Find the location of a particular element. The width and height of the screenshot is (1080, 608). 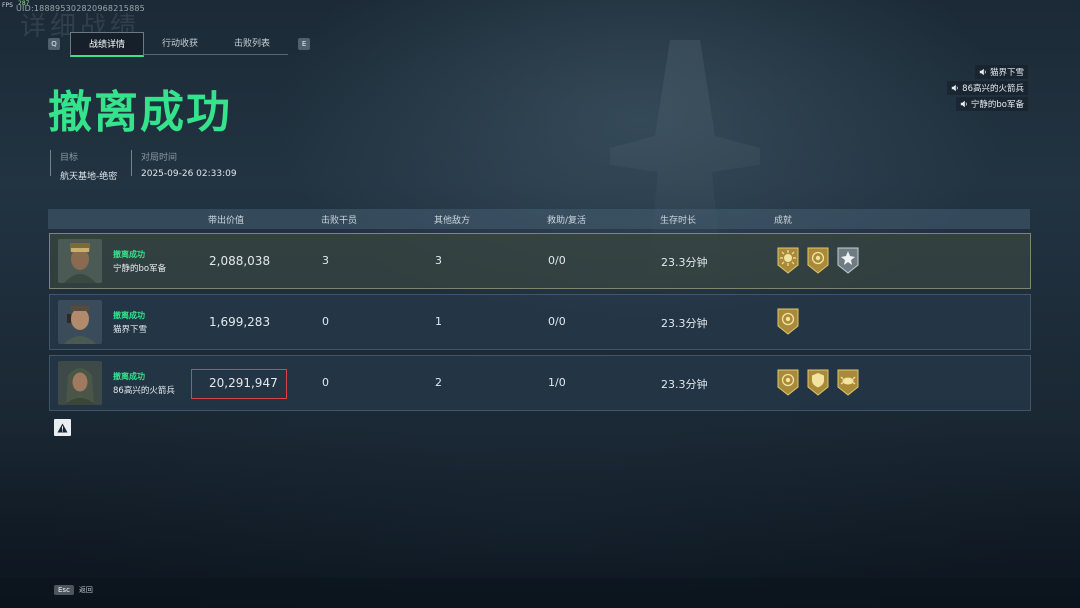

tab-kill-list: 击败列表 is located at coordinates (252, 43).